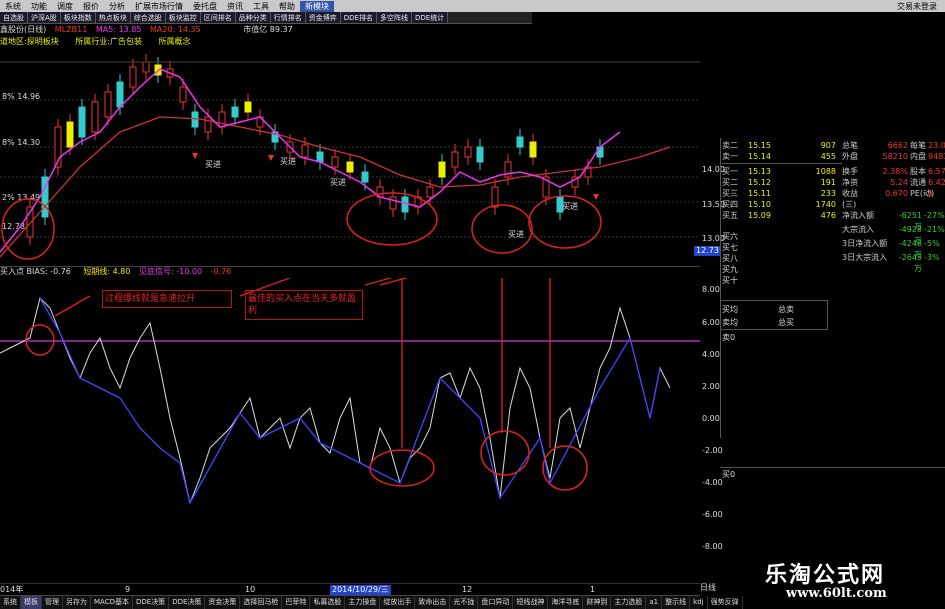  I want to click on tab-range-rank: 区间排名, so click(218, 17).